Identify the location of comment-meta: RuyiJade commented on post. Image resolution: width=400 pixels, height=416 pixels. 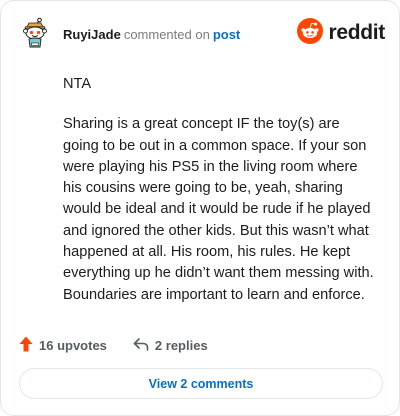
(151, 35).